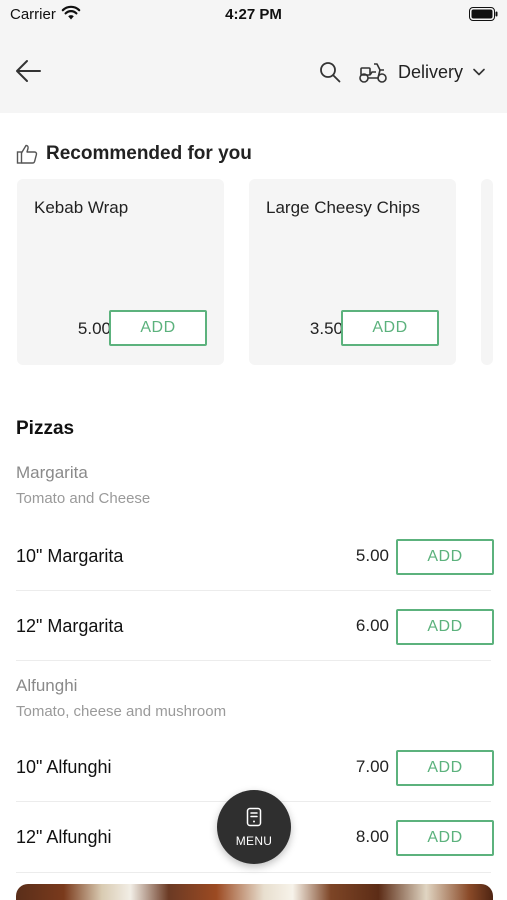 The height and width of the screenshot is (900, 507). What do you see at coordinates (47, 685) in the screenshot?
I see `group-title: Alfunghi` at bounding box center [47, 685].